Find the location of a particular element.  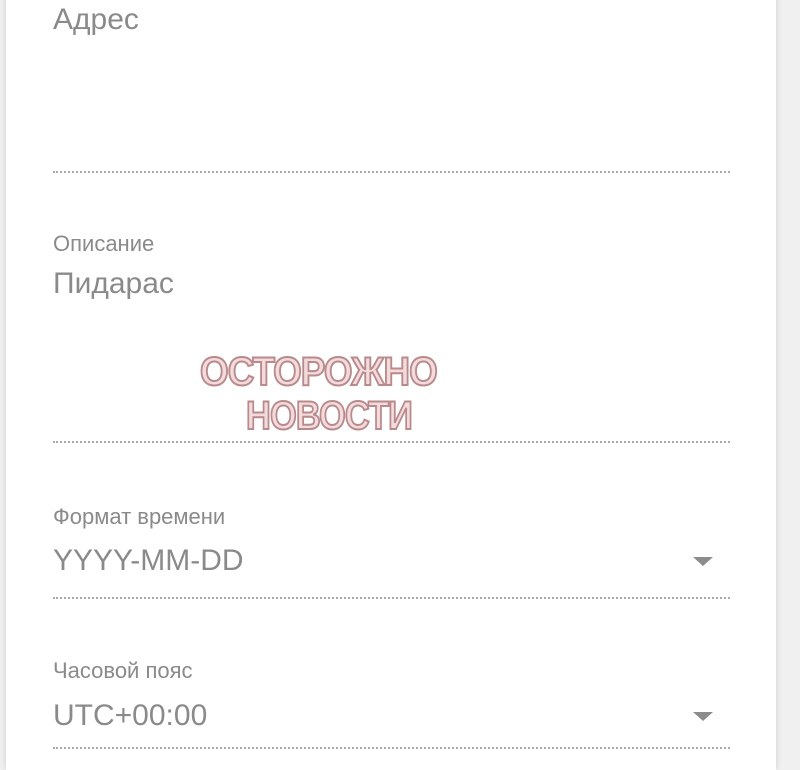

description-label: Описание is located at coordinates (104, 243).